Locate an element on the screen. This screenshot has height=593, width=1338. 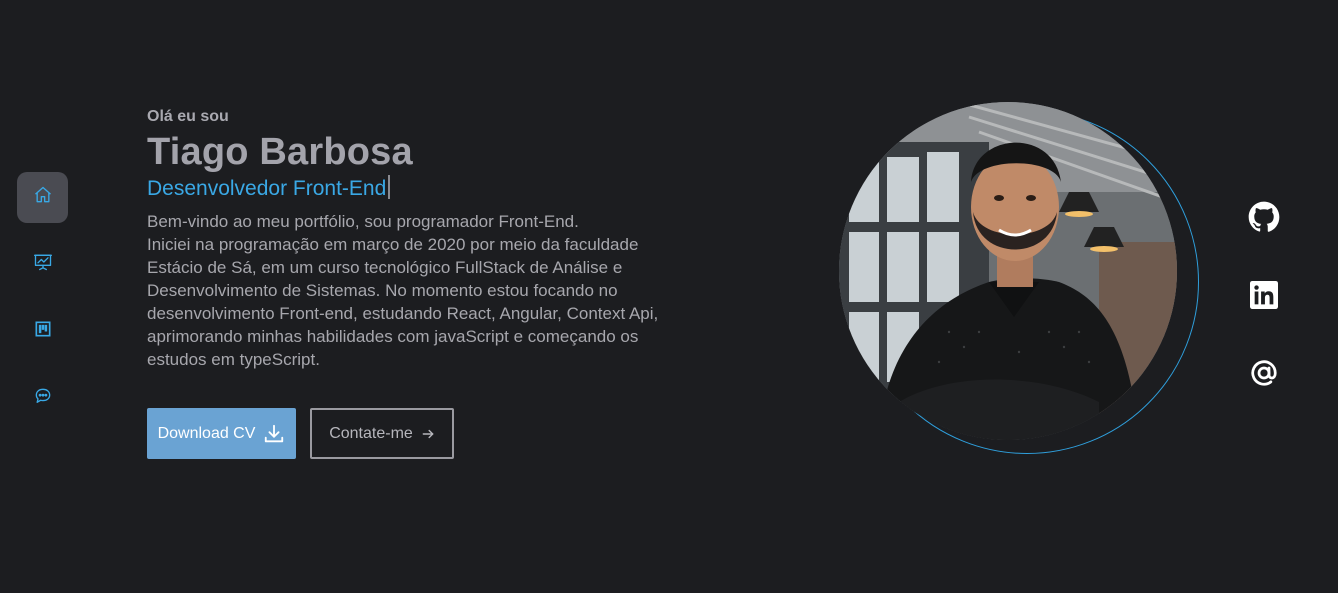
social-links is located at coordinates (1264, 318).